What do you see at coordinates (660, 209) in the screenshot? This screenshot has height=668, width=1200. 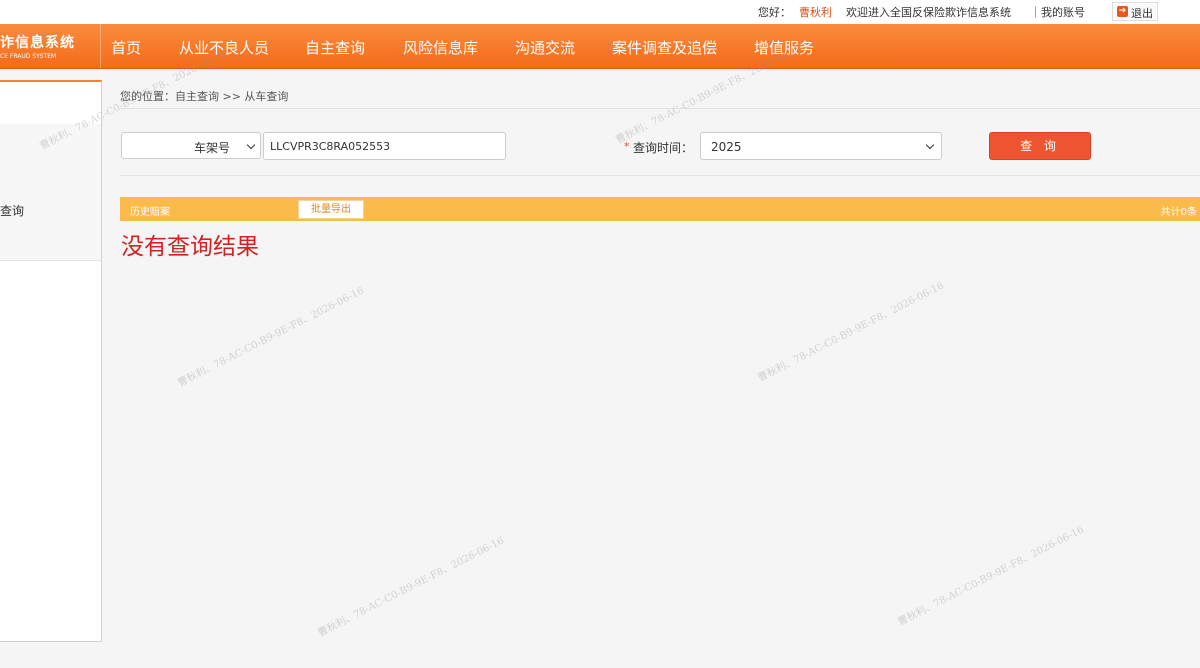 I see `results-header-bar: 历史赔案 共计0条` at bounding box center [660, 209].